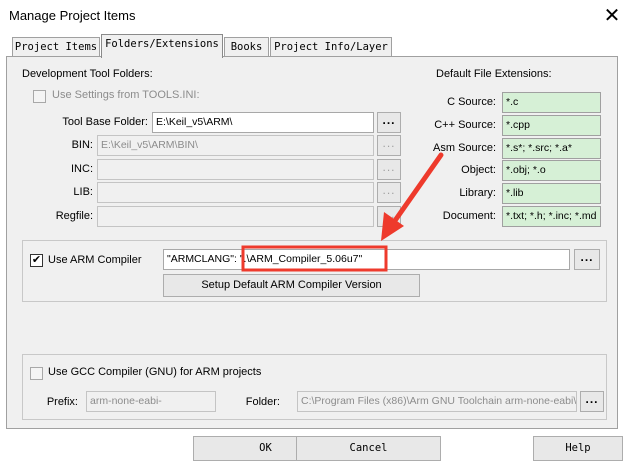  What do you see at coordinates (126, 95) in the screenshot?
I see `use-tools-ini-label: Use Settings from TOOLS.INI:` at bounding box center [126, 95].